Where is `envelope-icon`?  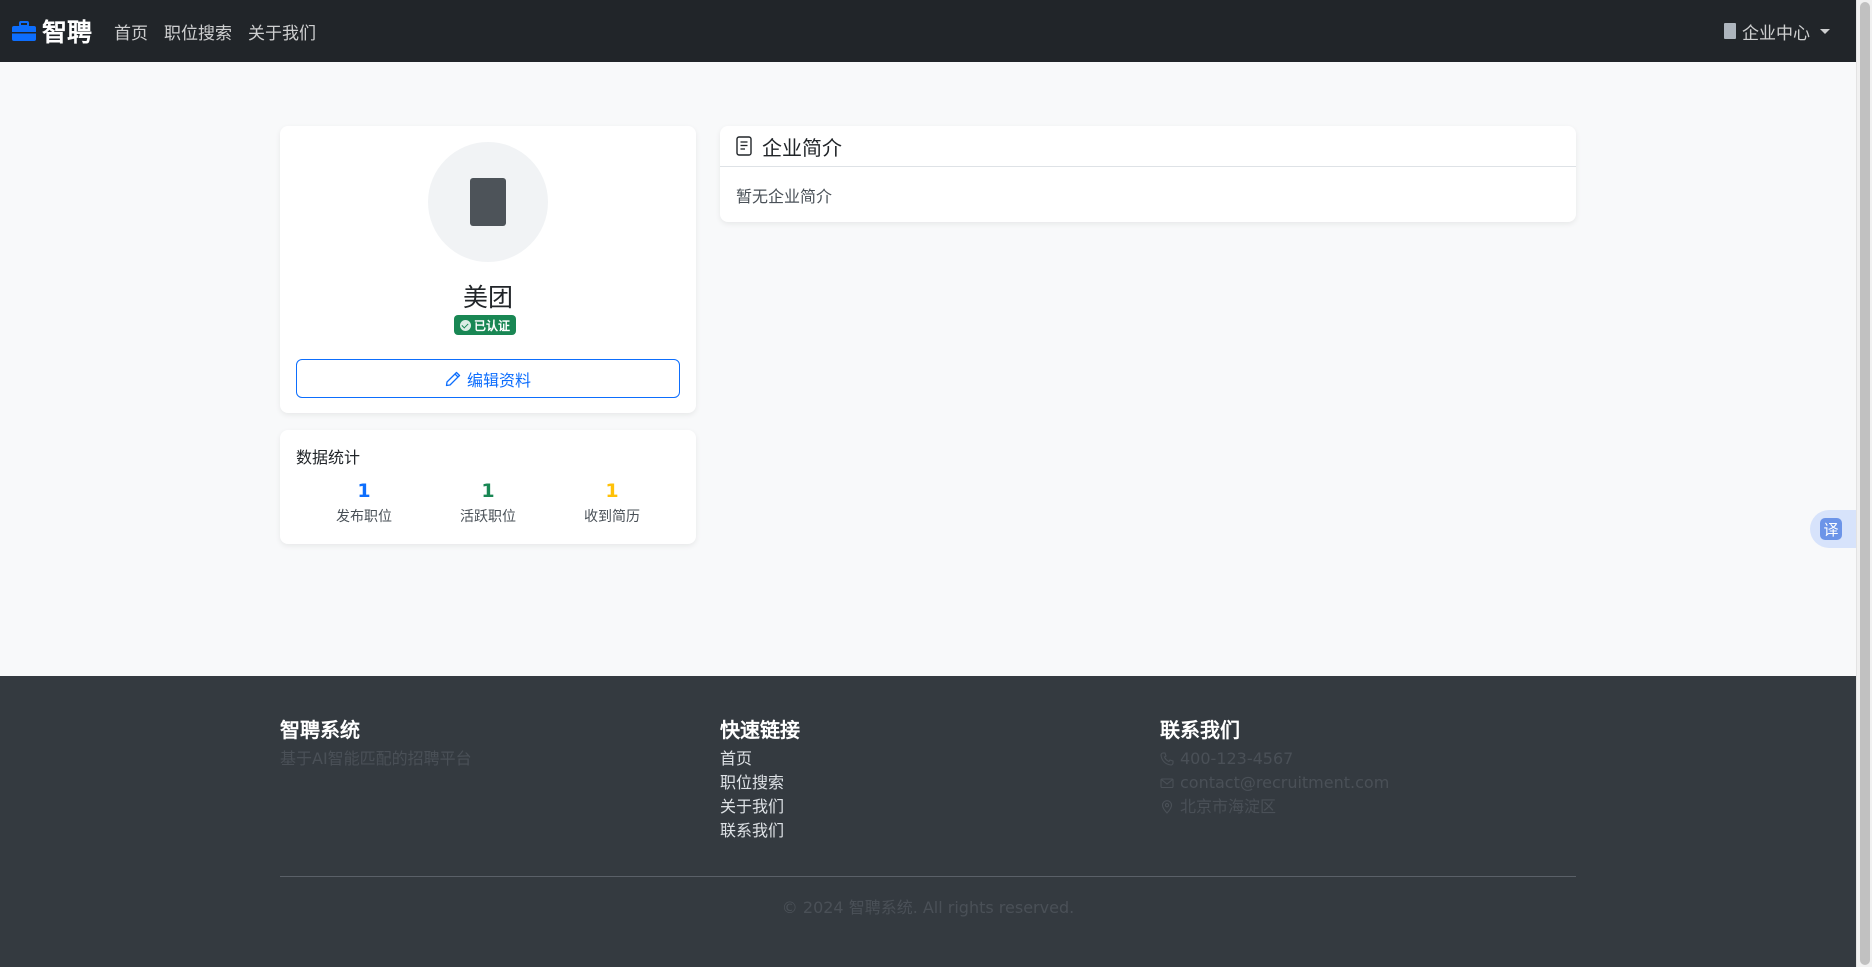 envelope-icon is located at coordinates (1167, 783).